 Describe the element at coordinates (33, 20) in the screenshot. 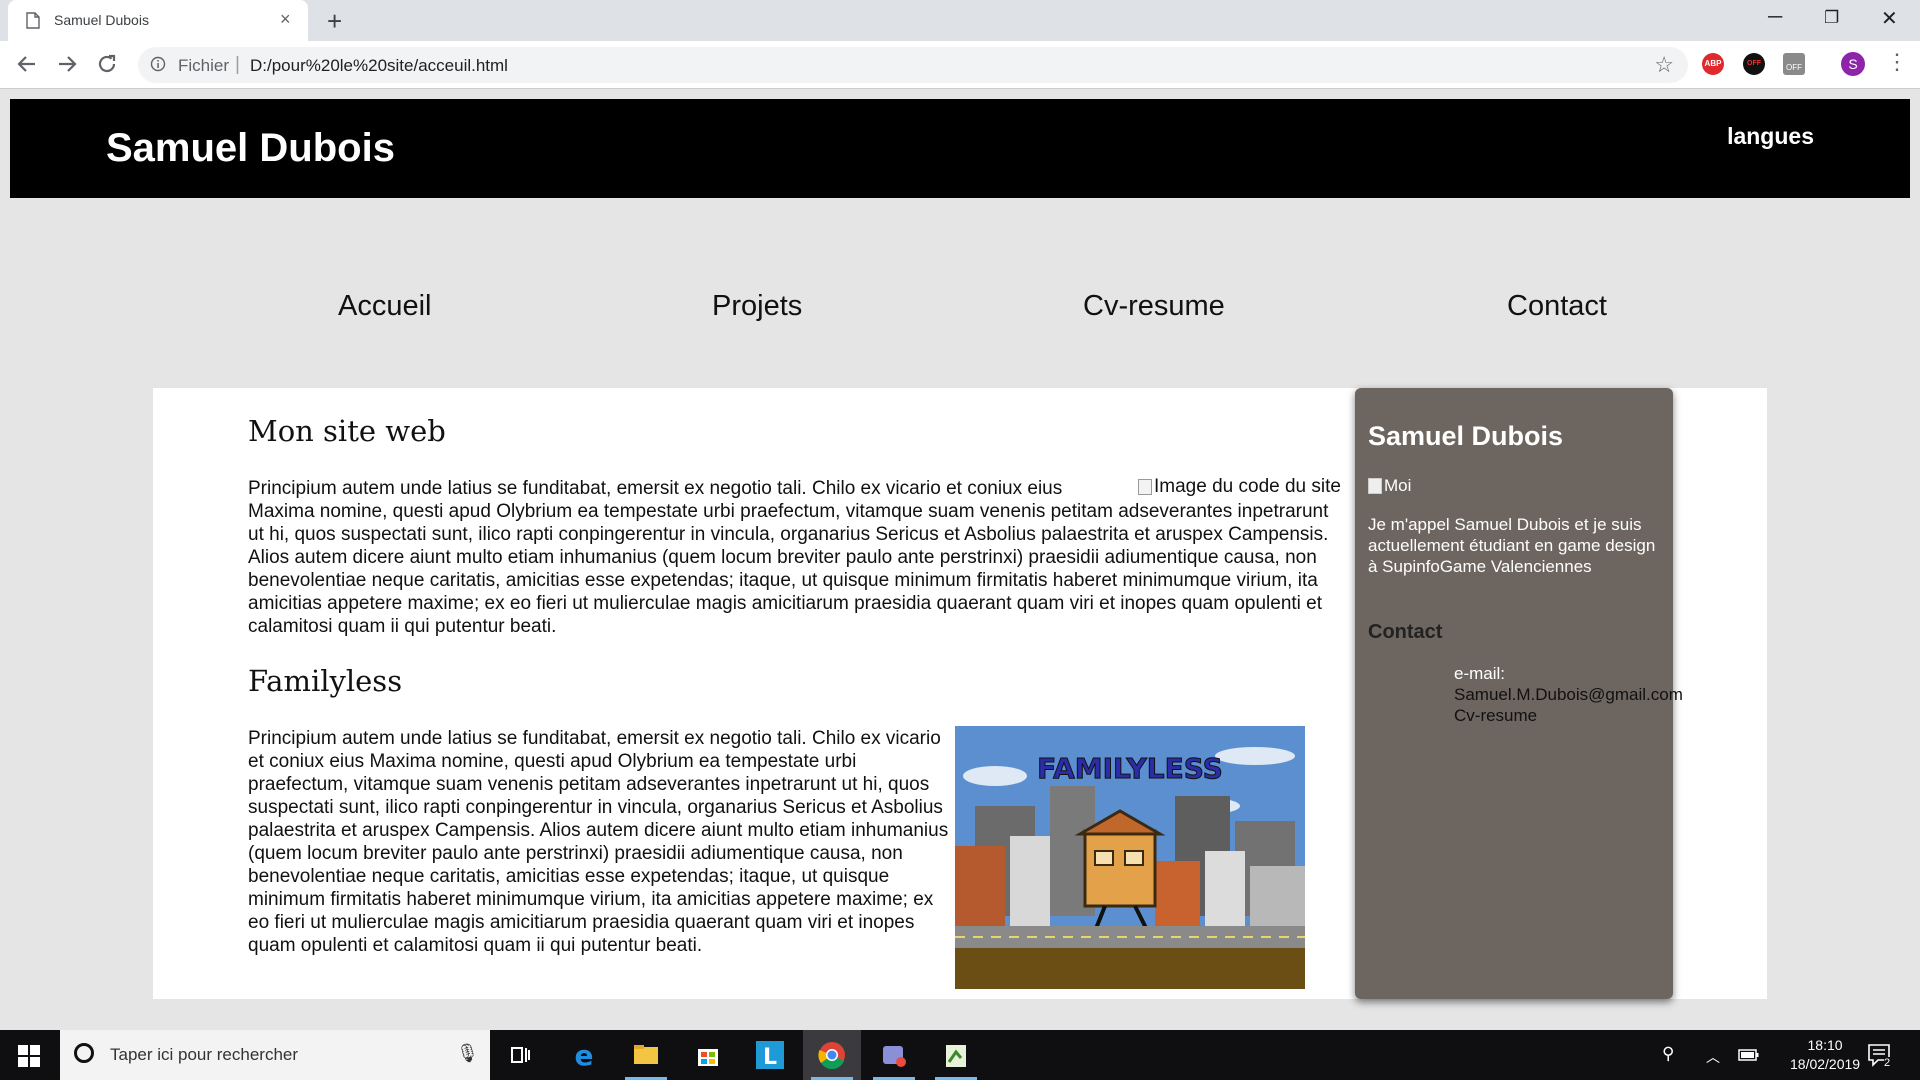

I see `page-icon` at that location.